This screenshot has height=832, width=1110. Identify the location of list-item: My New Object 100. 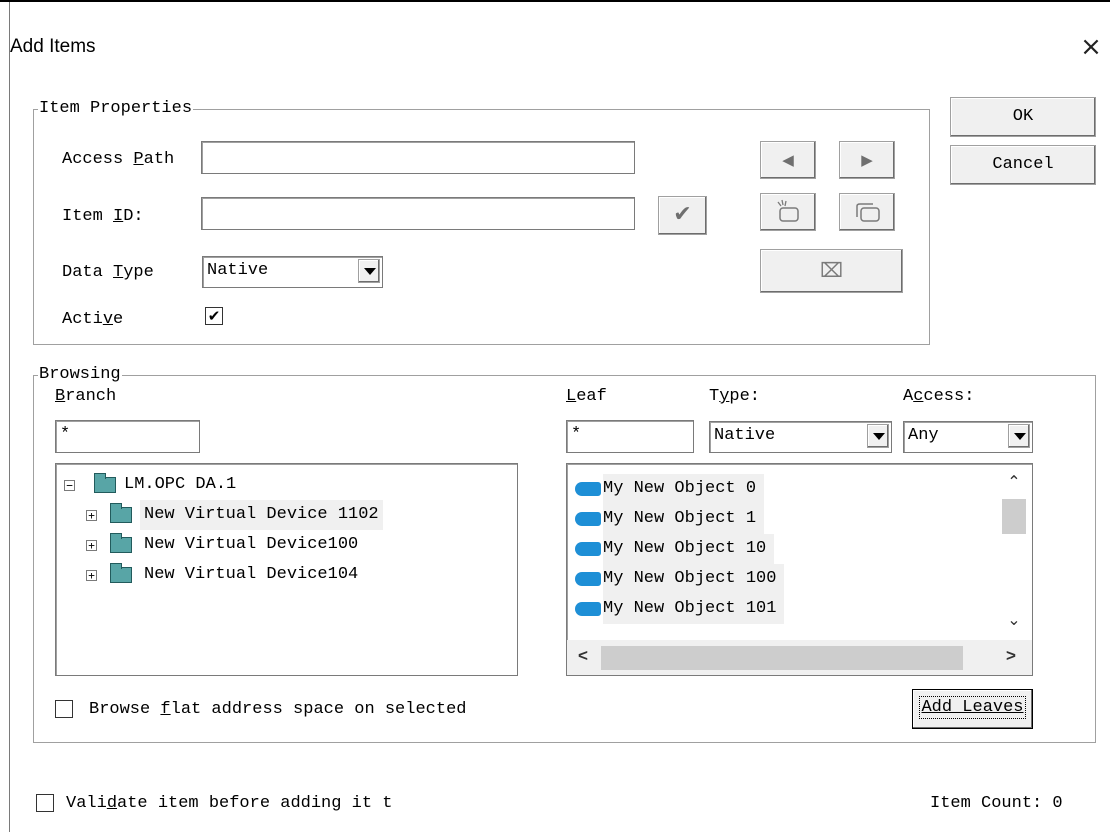
(699, 579).